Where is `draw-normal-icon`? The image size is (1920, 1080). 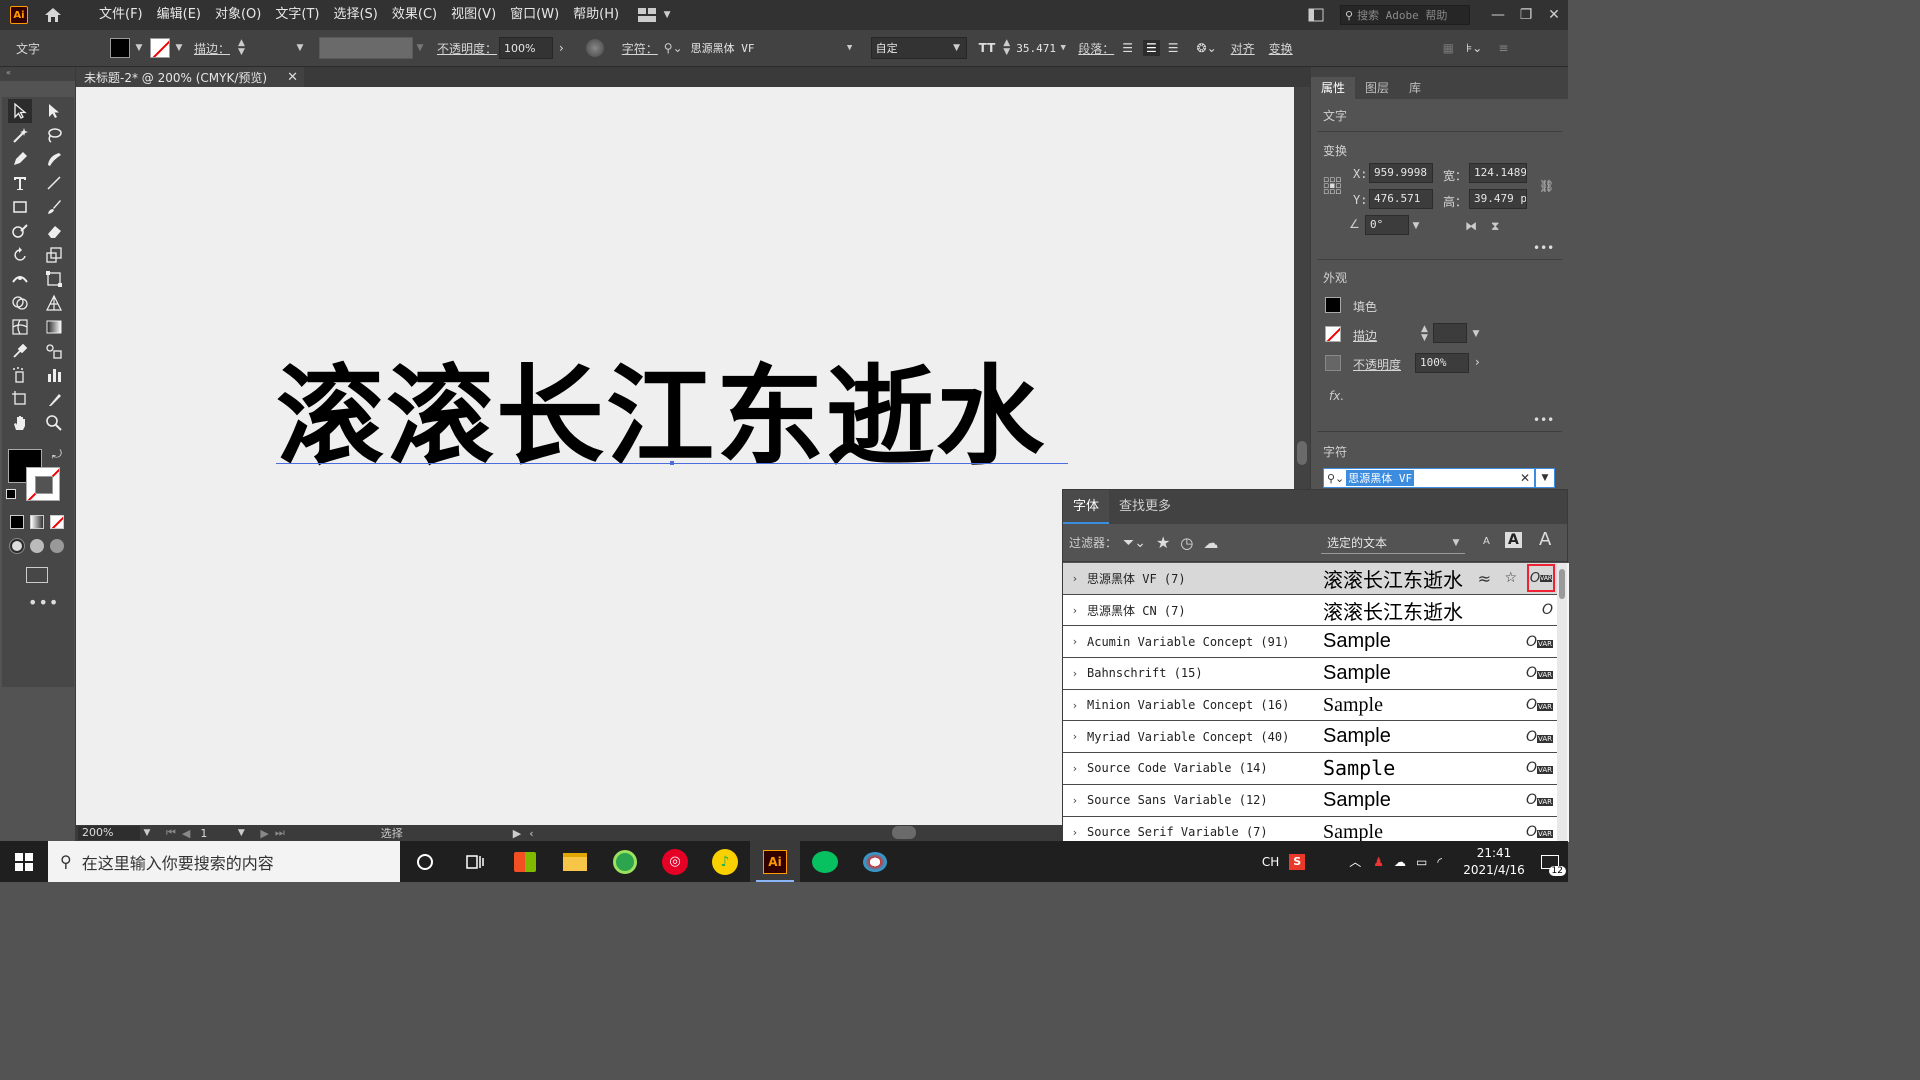 draw-normal-icon is located at coordinates (17, 546).